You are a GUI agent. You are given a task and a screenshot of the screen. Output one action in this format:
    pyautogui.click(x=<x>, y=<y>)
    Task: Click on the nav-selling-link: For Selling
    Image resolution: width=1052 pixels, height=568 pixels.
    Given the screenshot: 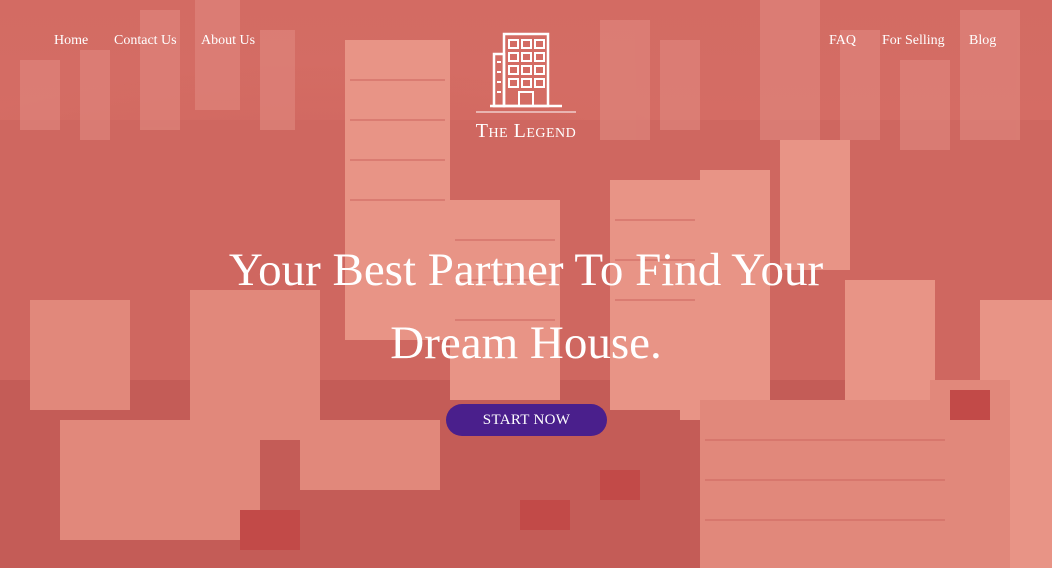 What is the action you would take?
    pyautogui.click(x=913, y=41)
    